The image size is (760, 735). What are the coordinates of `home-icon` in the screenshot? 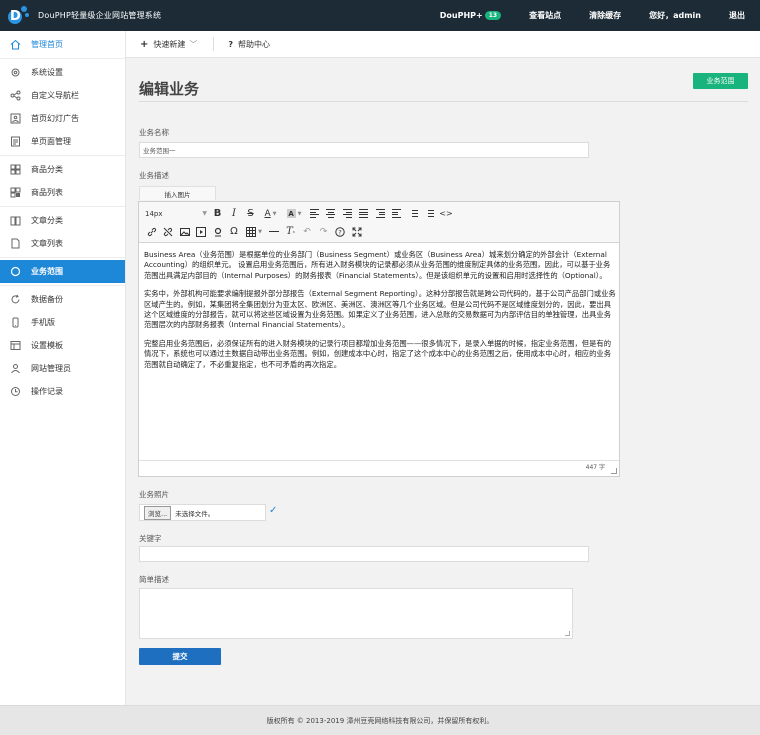 It's located at (15, 44).